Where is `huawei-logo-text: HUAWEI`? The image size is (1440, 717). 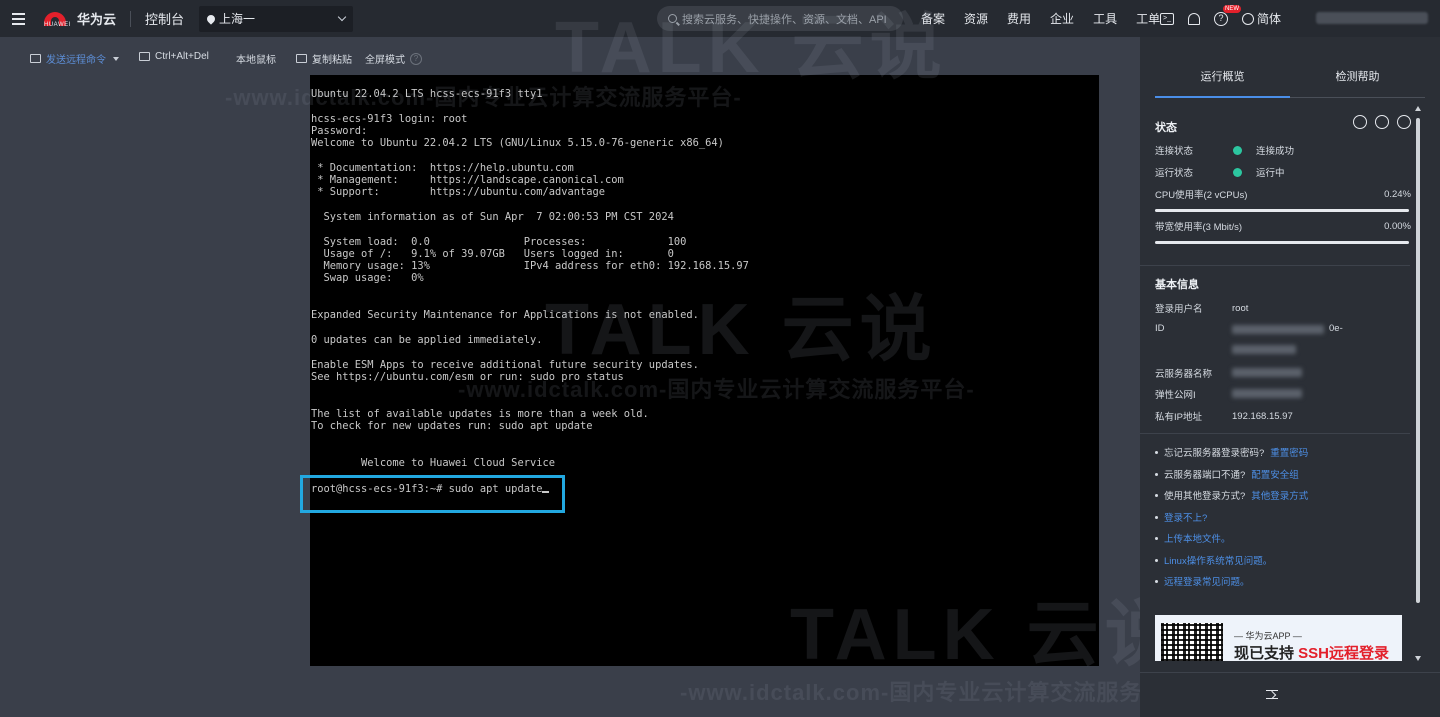 huawei-logo-text: HUAWEI is located at coordinates (57, 25).